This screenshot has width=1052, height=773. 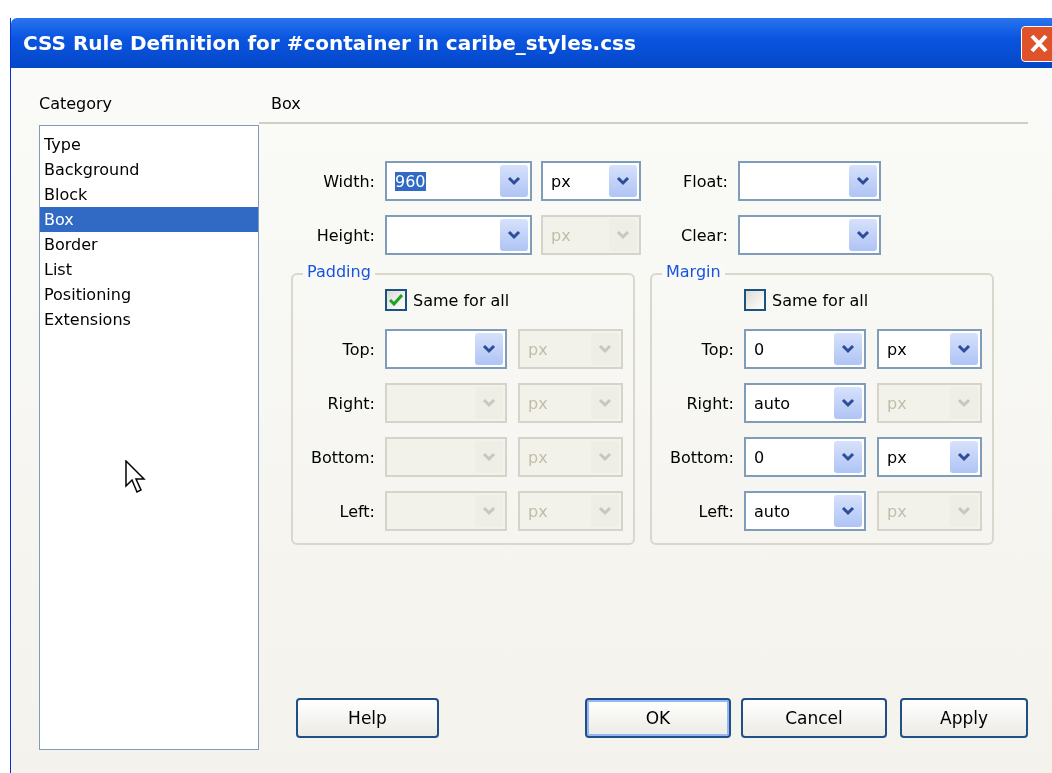 I want to click on category-item: List, so click(x=149, y=269).